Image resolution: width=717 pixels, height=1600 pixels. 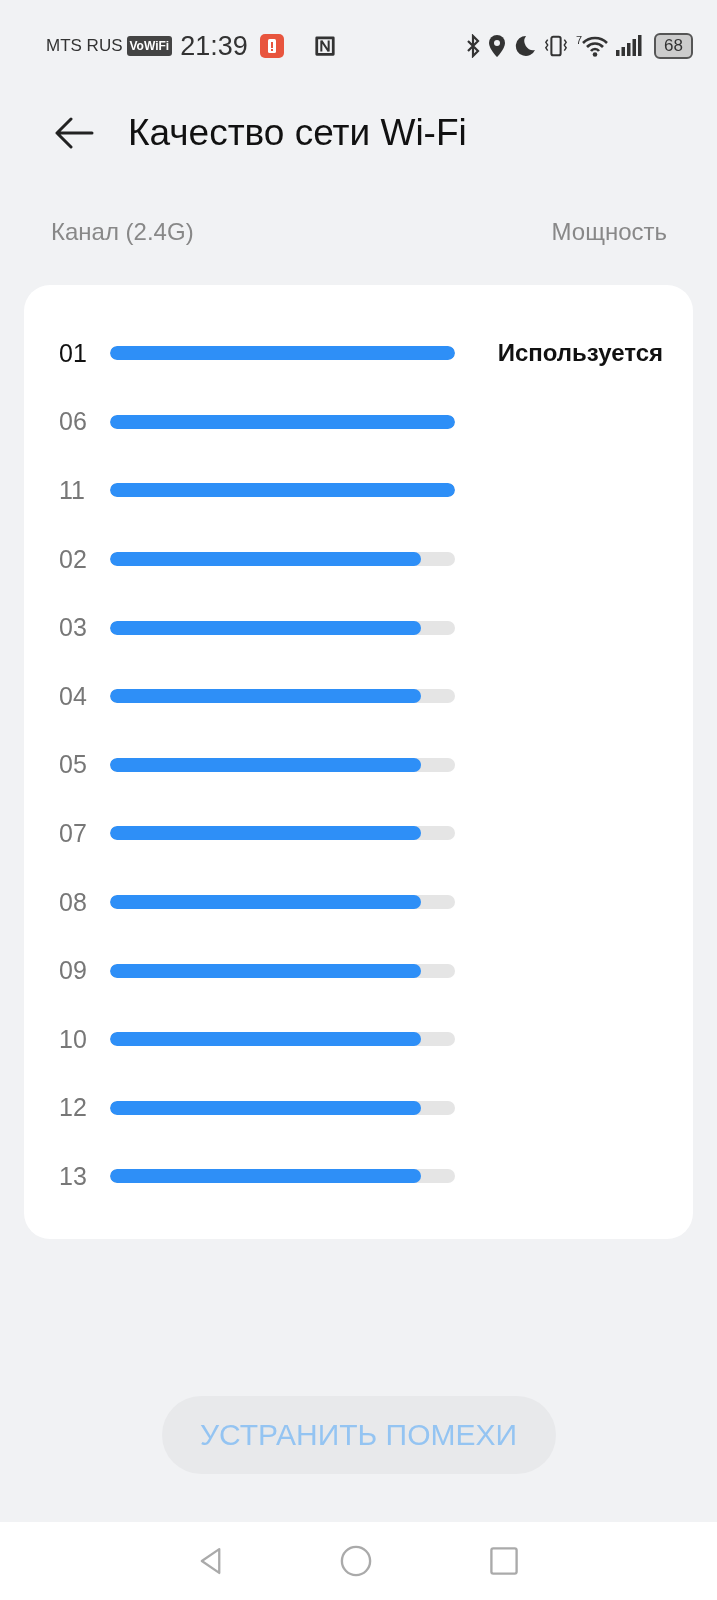 What do you see at coordinates (84, 46) in the screenshot?
I see `carrier-name: MTS RUS` at bounding box center [84, 46].